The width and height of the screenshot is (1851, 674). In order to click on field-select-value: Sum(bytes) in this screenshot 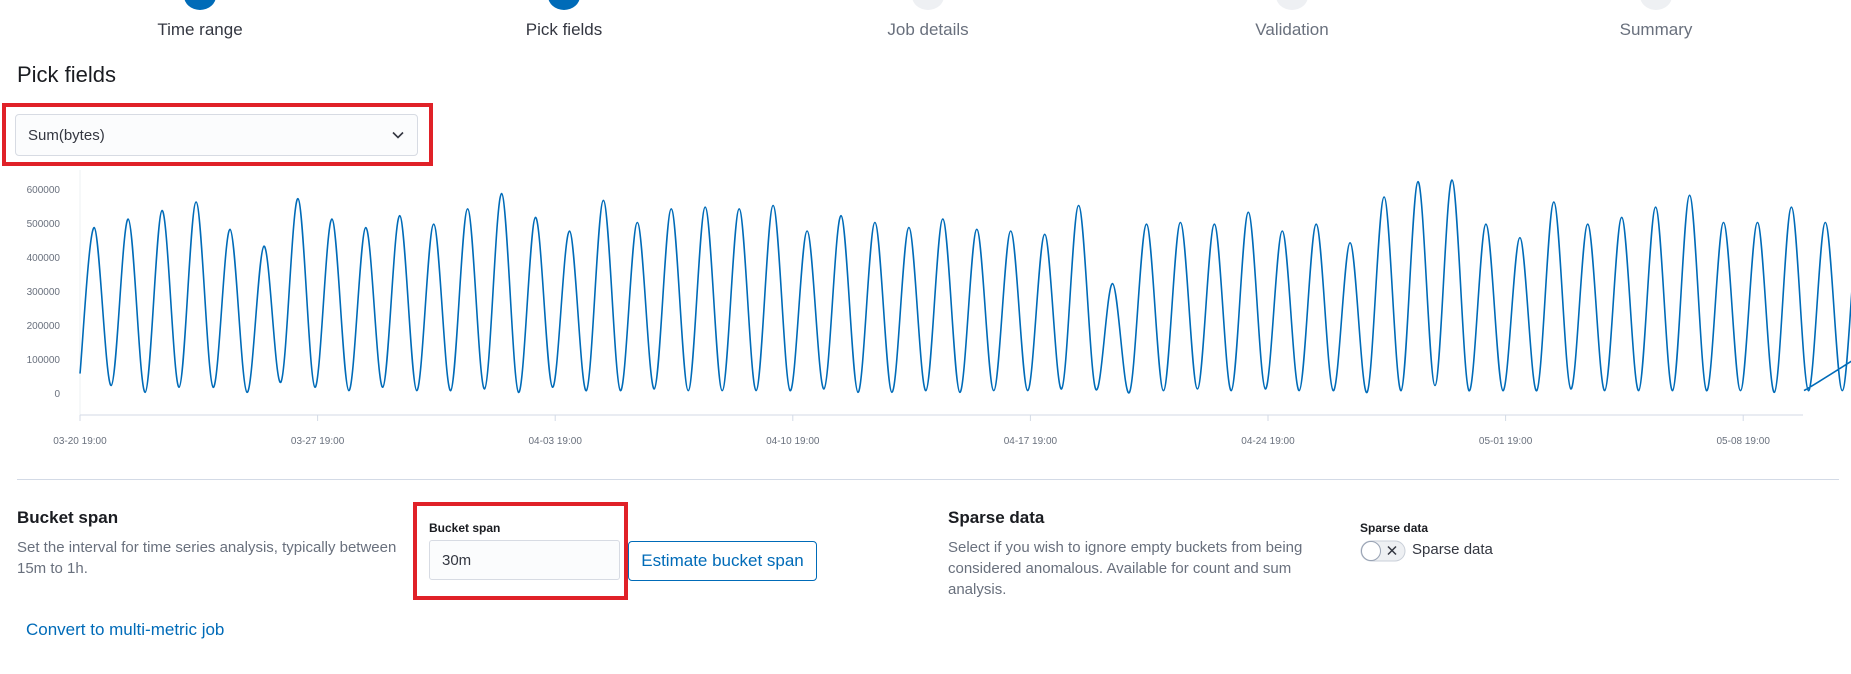, I will do `click(66, 135)`.